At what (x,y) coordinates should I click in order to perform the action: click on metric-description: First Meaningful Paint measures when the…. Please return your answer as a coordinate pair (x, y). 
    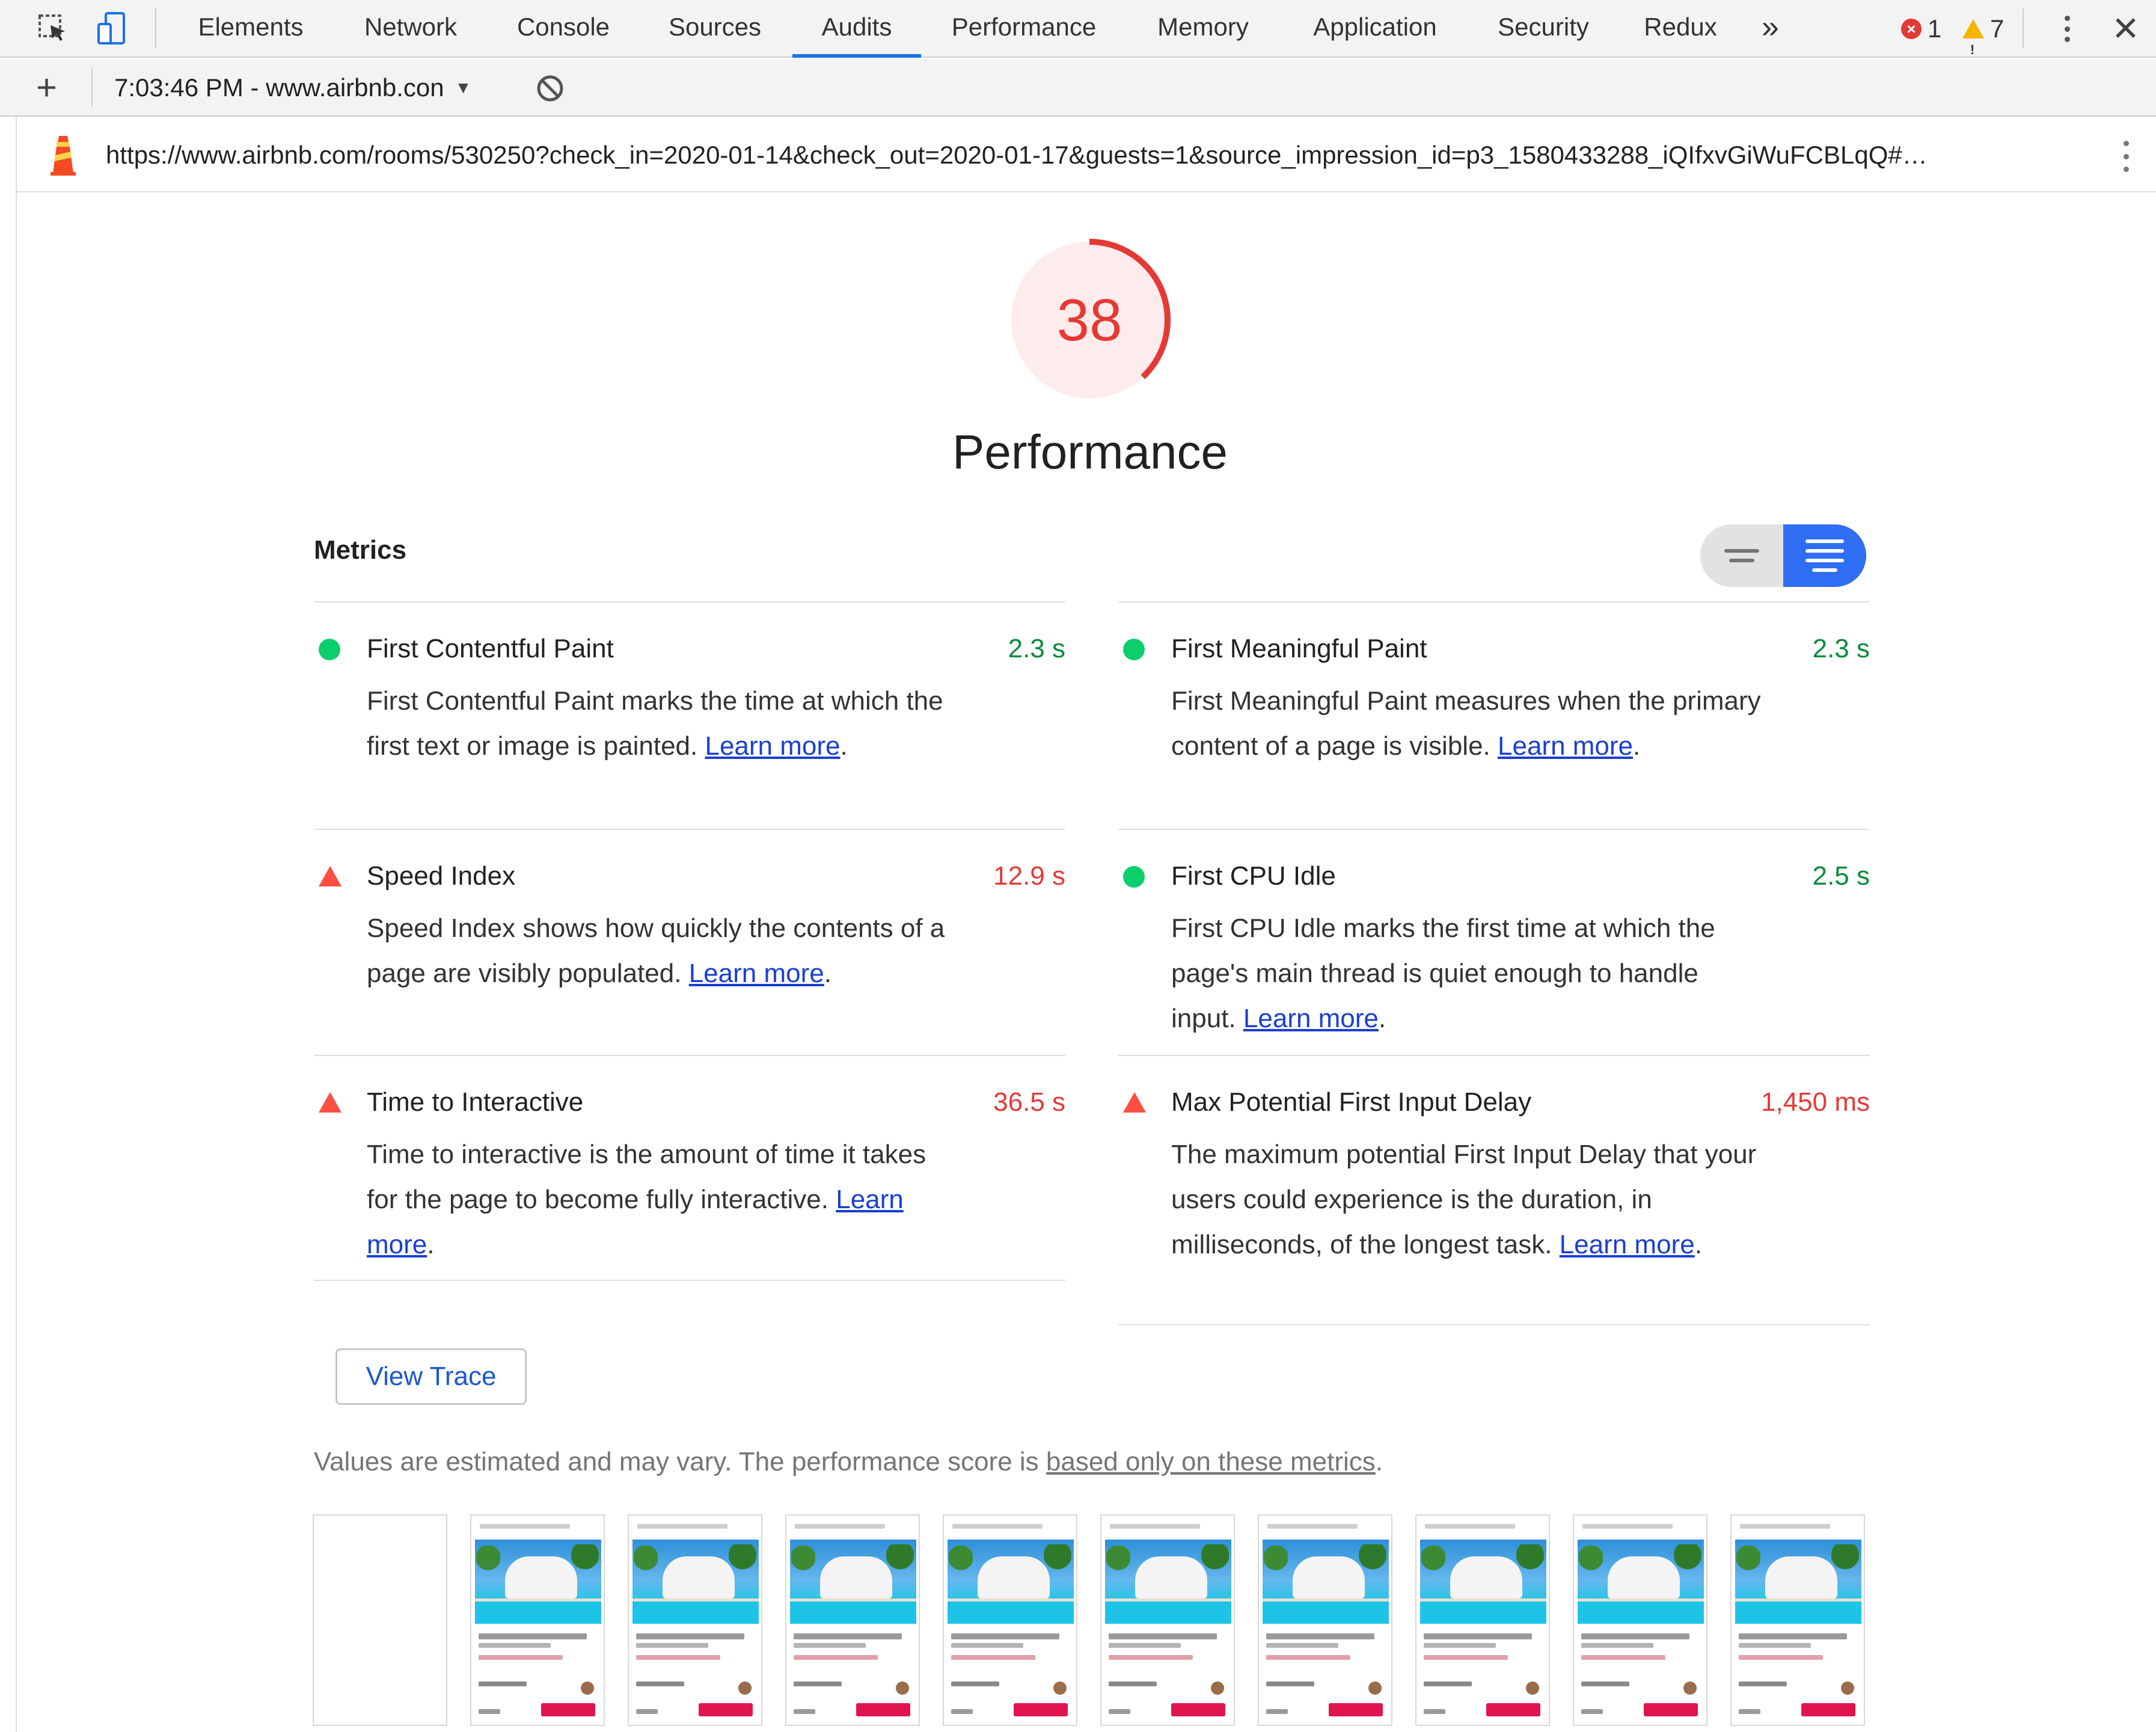
    Looking at the image, I should click on (1466, 723).